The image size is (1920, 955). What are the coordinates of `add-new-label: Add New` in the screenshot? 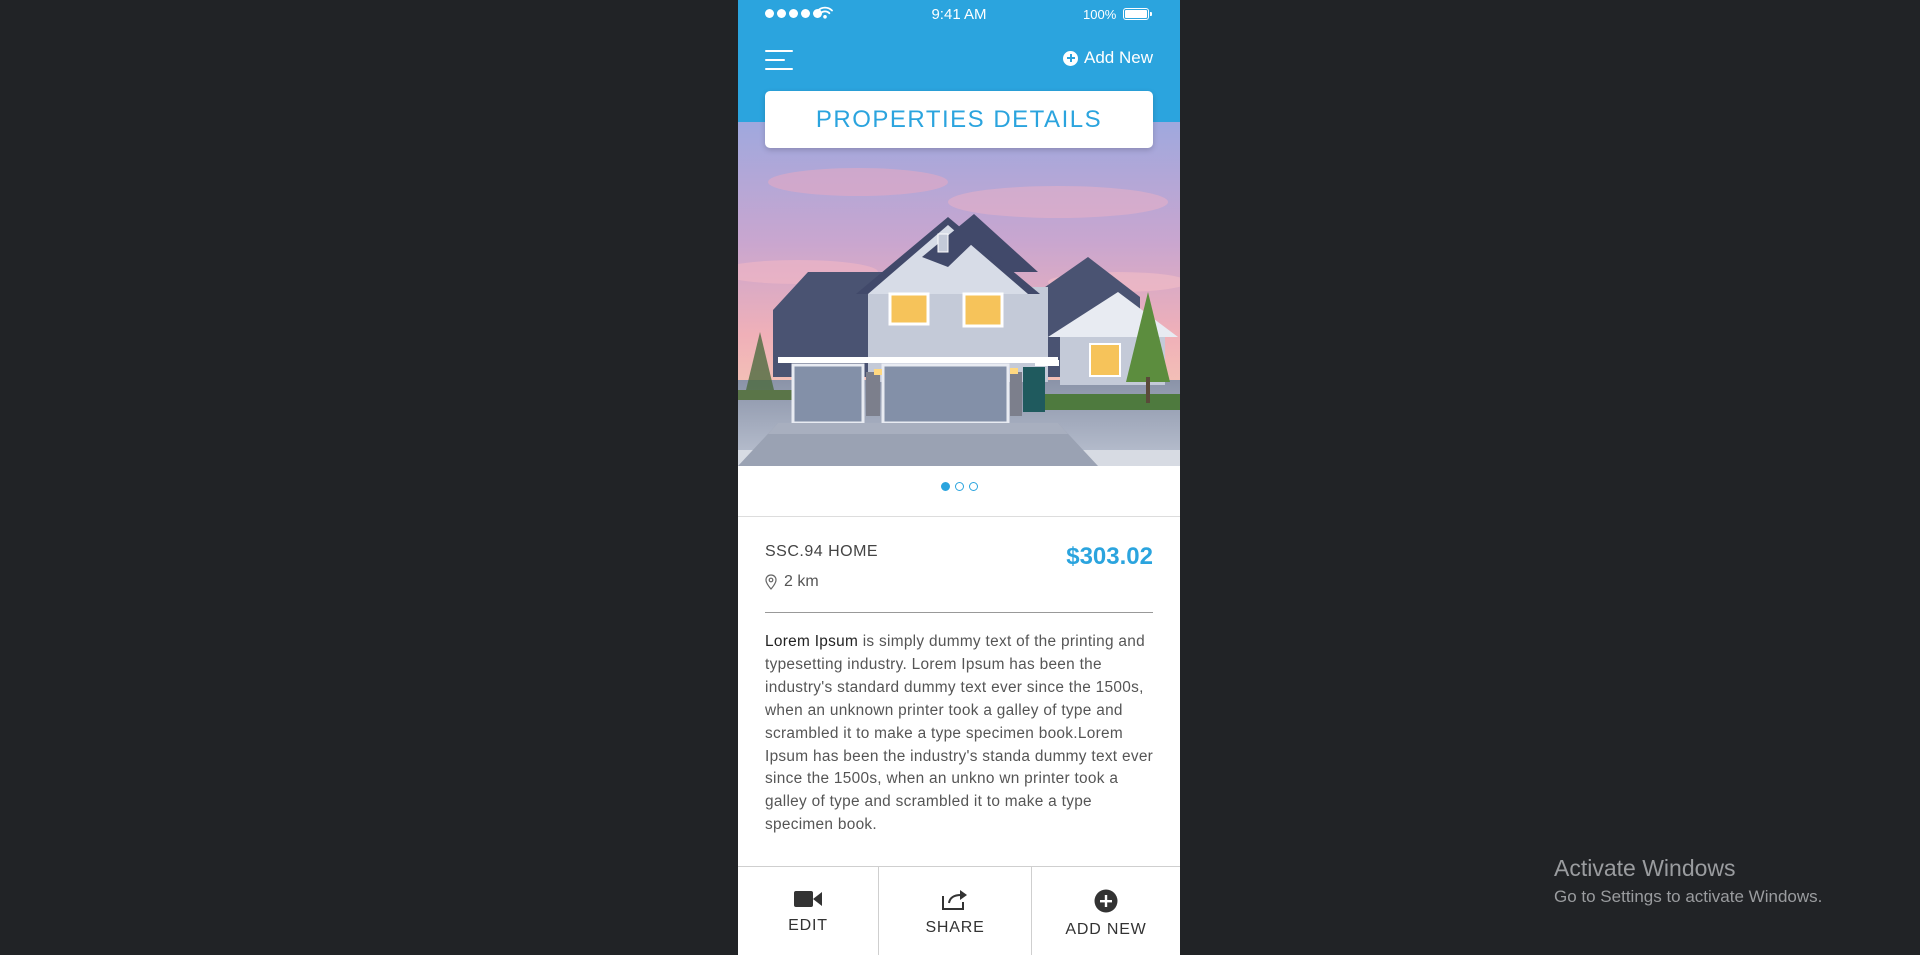 It's located at (1118, 57).